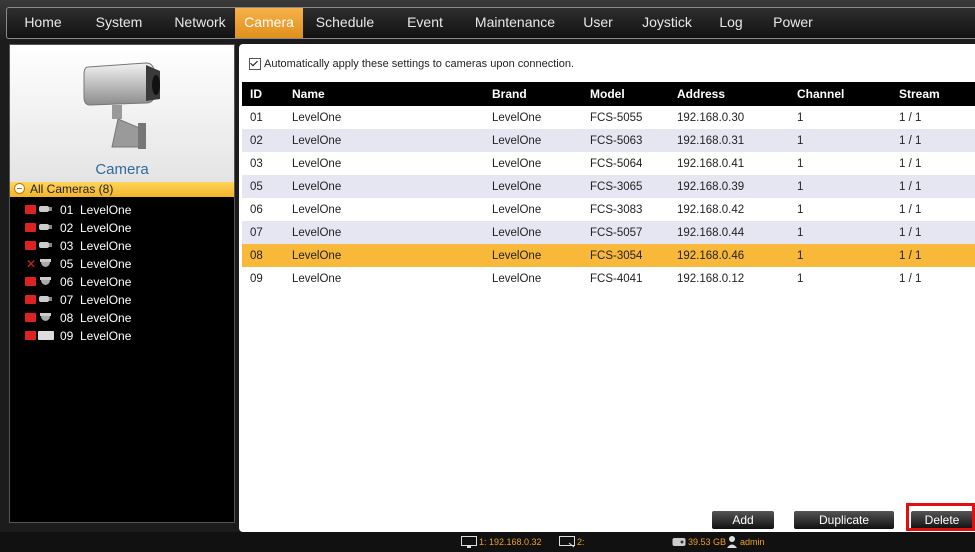 This screenshot has height=552, width=975. Describe the element at coordinates (122, 189) in the screenshot. I see `all-cameras-group: All Cameras (8)` at that location.